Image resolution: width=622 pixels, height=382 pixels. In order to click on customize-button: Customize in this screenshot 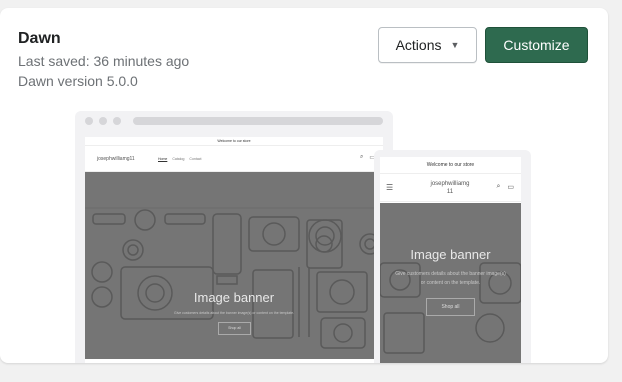, I will do `click(536, 45)`.